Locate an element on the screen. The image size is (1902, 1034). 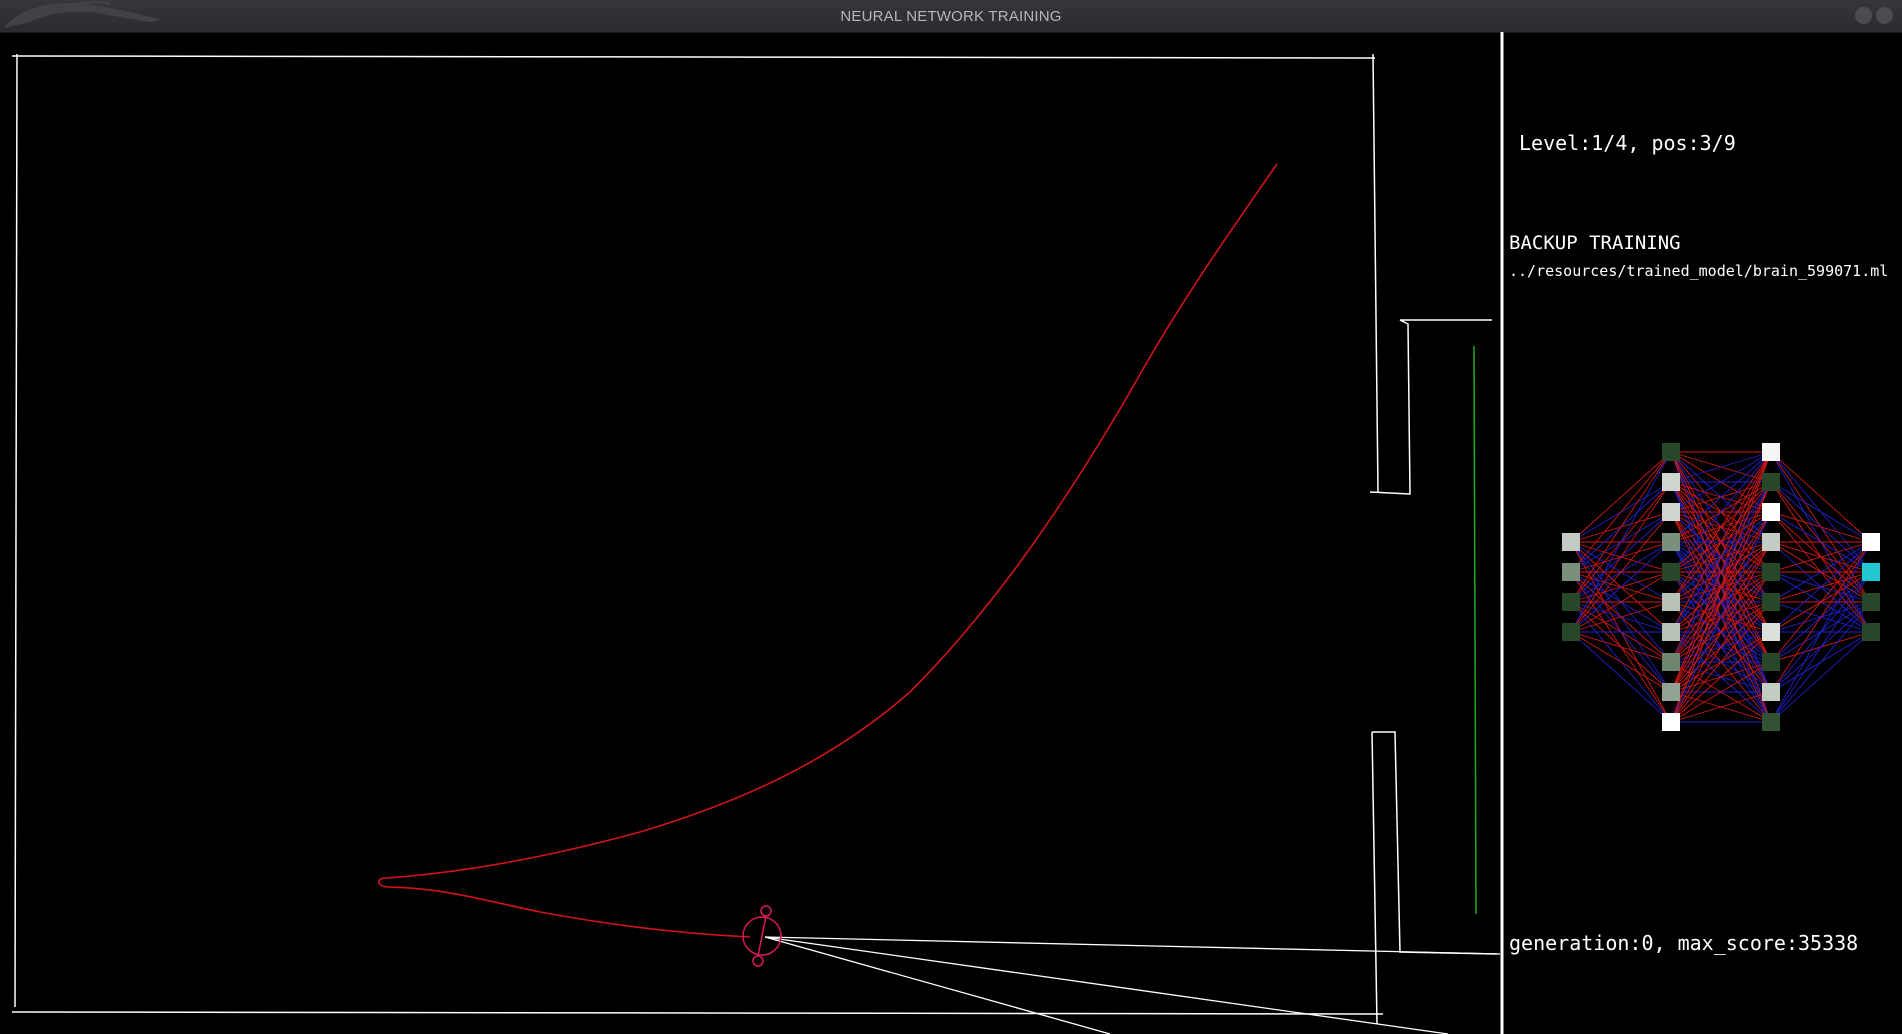
agent is located at coordinates (762, 936).